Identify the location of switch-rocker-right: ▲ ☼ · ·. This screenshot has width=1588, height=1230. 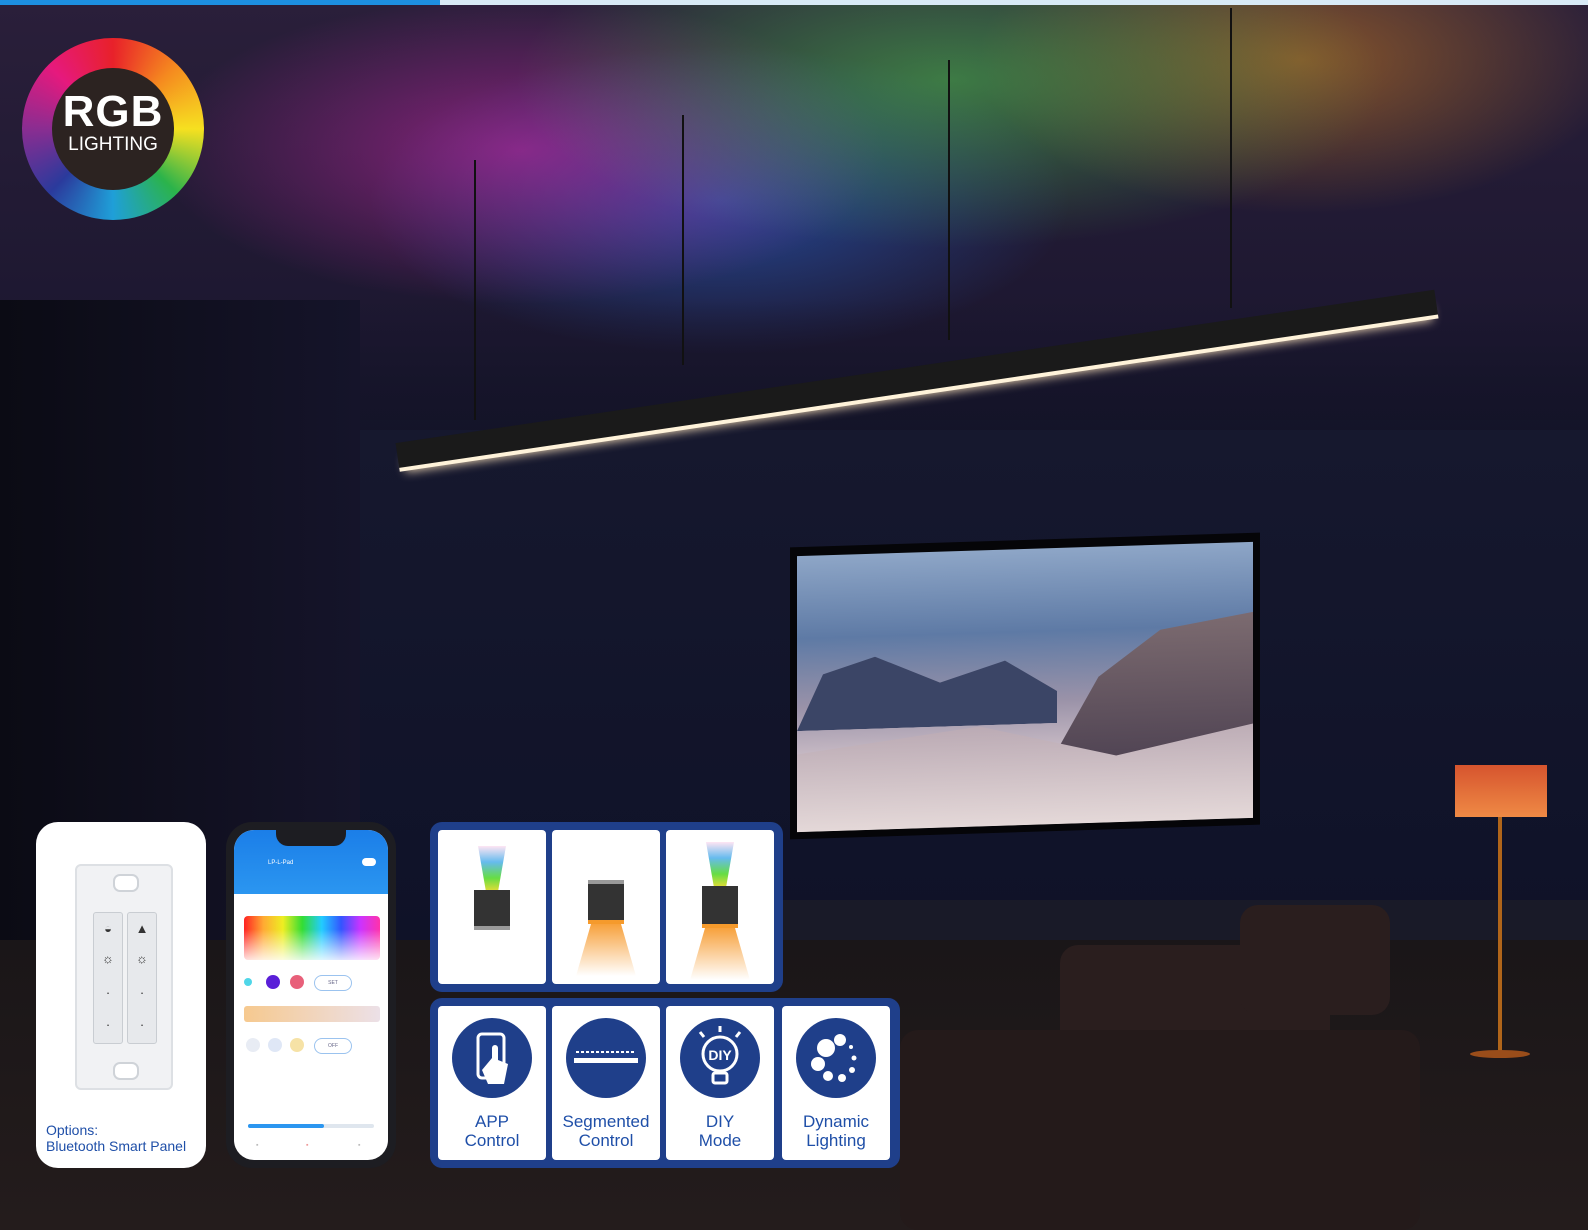
(142, 978).